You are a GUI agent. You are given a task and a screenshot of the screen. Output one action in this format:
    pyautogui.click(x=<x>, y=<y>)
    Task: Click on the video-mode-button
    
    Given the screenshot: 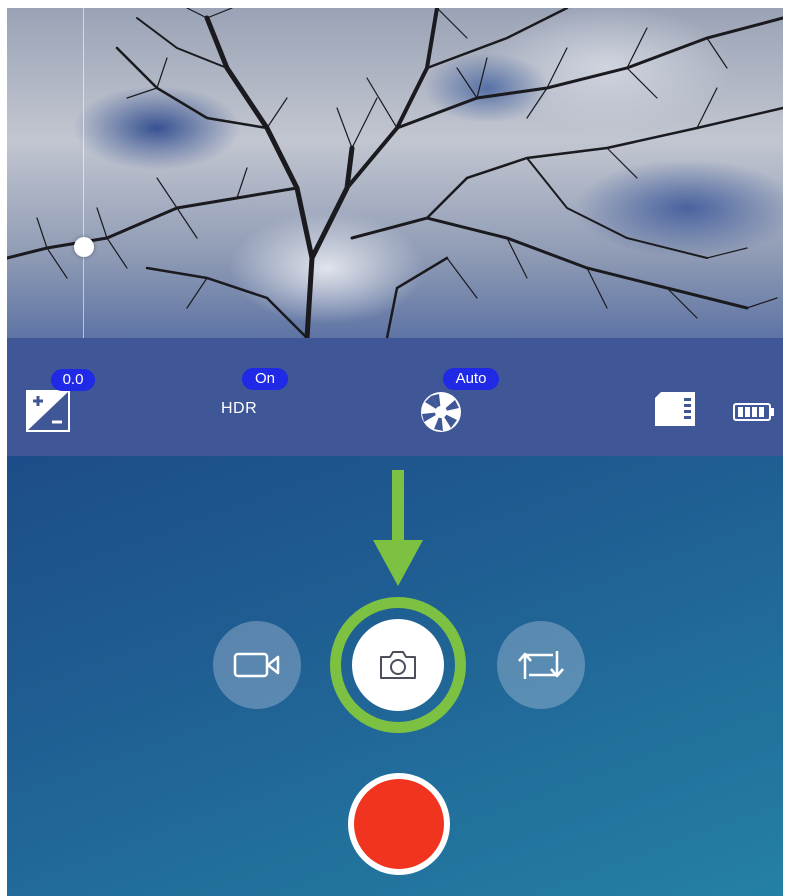 What is the action you would take?
    pyautogui.click(x=257, y=665)
    